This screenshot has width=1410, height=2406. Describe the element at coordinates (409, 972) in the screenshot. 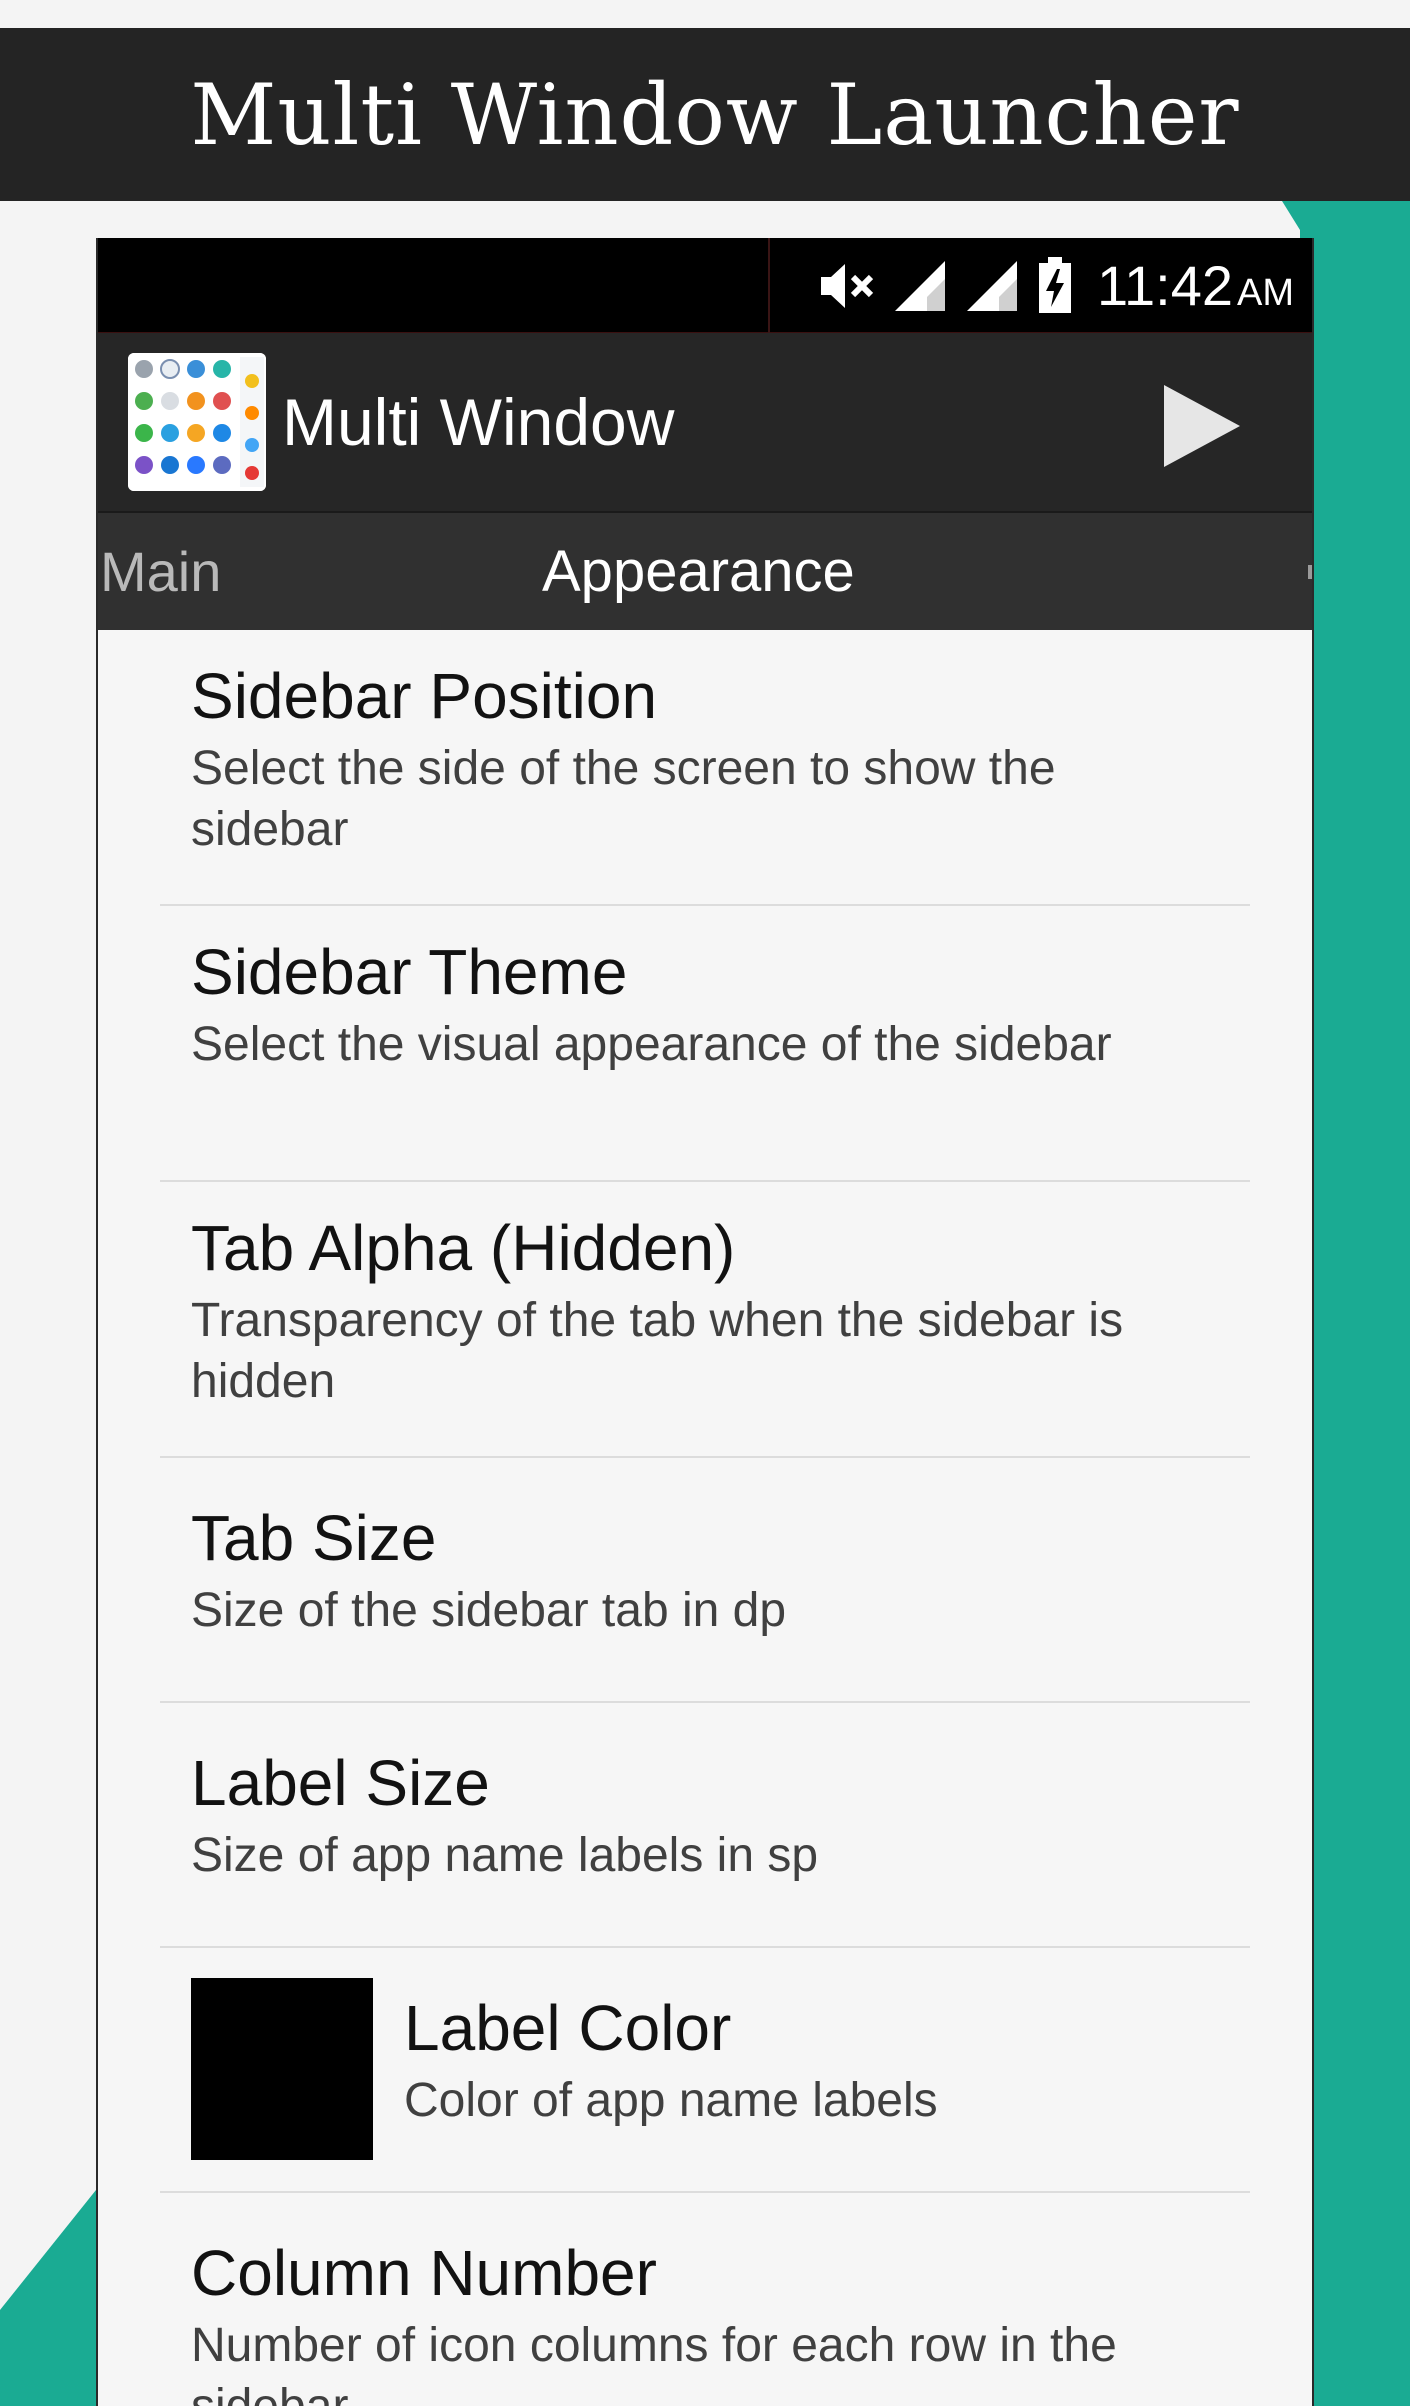

I see `pref-title: Sidebar Theme` at that location.